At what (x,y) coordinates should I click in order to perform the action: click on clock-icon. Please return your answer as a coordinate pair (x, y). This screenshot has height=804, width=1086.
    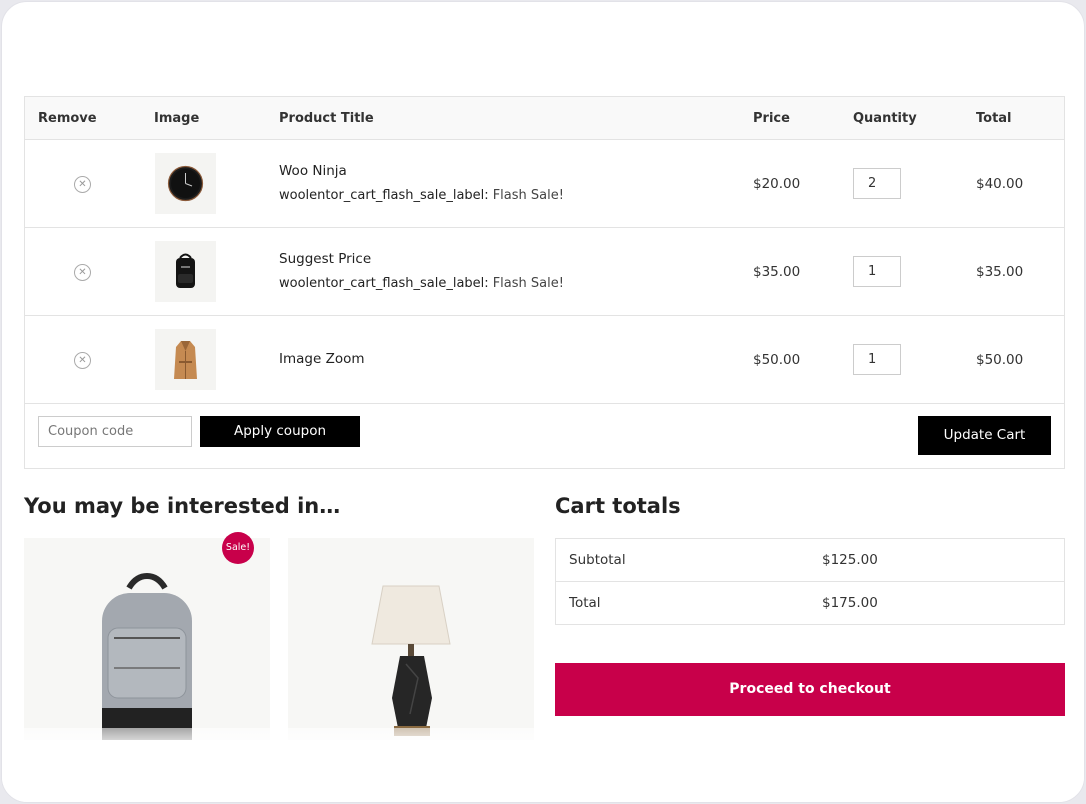
    Looking at the image, I should click on (185, 183).